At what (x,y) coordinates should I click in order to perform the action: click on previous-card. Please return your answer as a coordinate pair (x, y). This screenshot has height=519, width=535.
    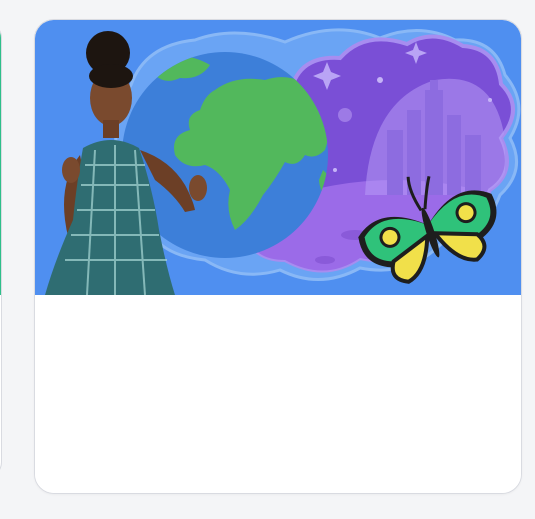
    Looking at the image, I should click on (1, 250).